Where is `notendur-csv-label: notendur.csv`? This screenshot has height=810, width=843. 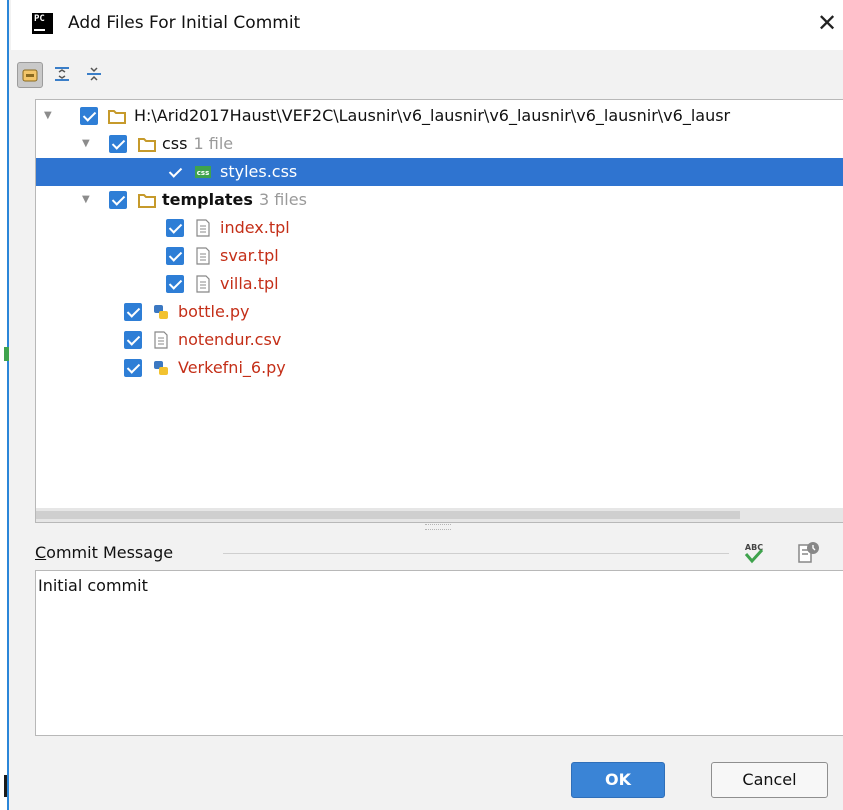 notendur-csv-label: notendur.csv is located at coordinates (230, 339).